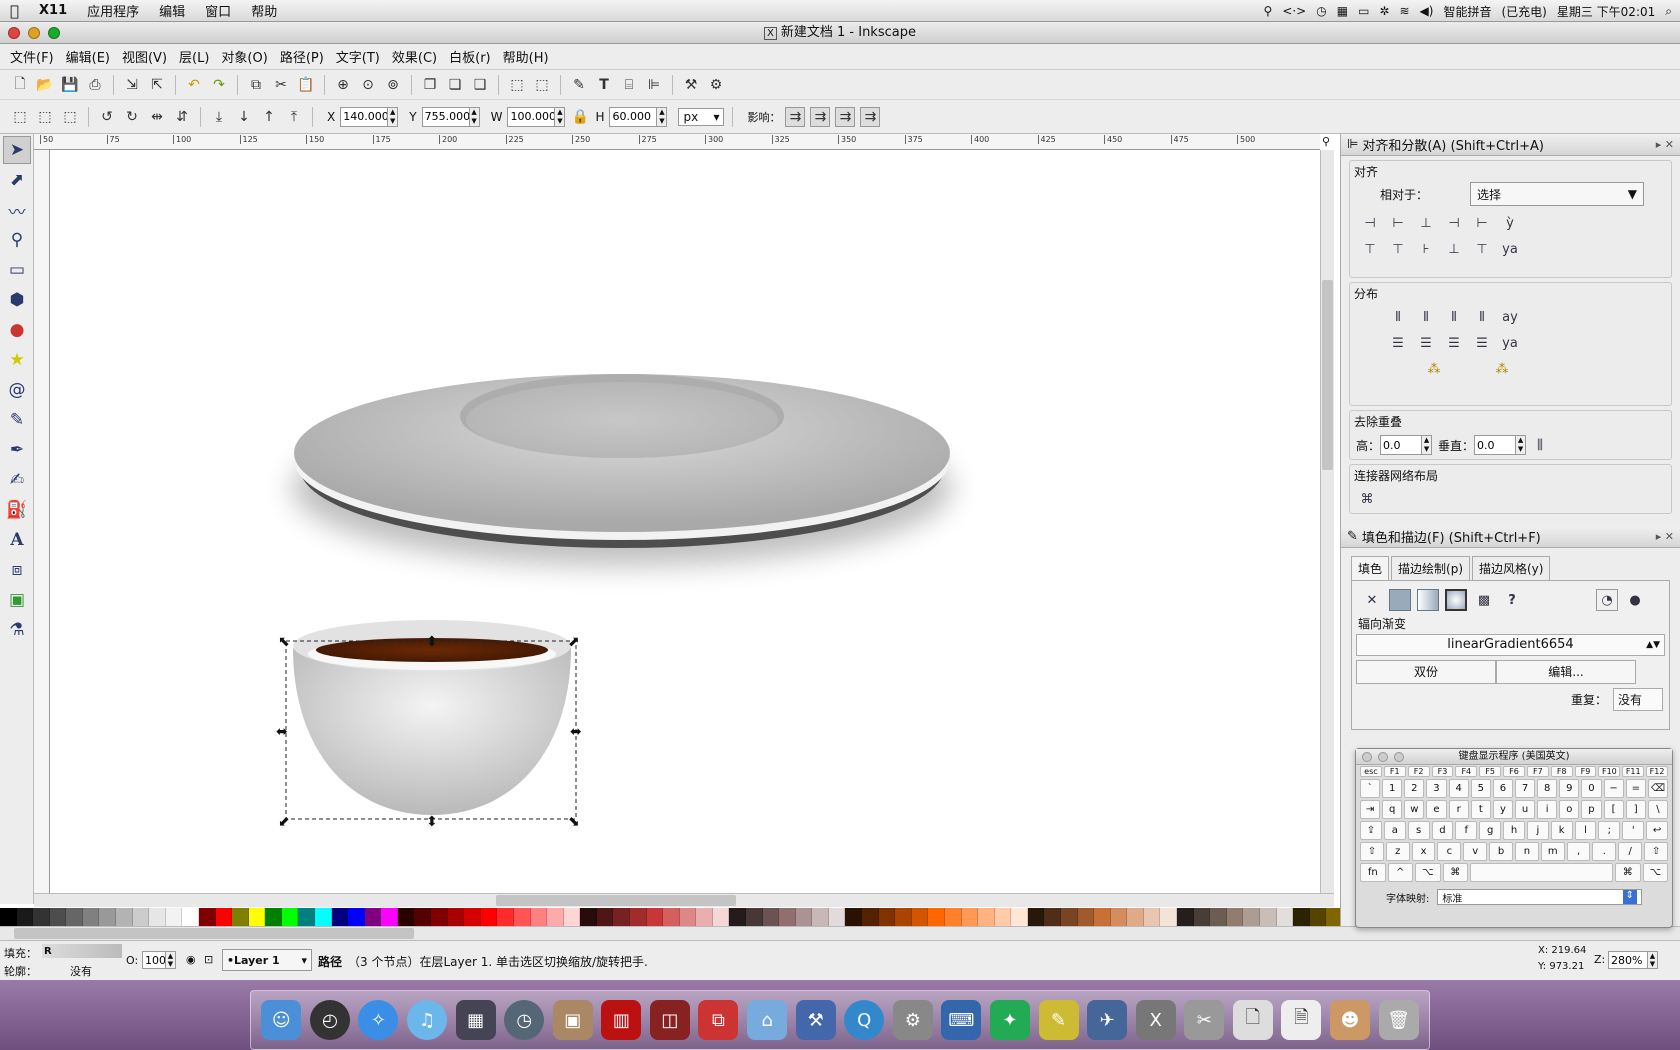  What do you see at coordinates (1418, 771) in the screenshot?
I see `keyboard-key: F2` at bounding box center [1418, 771].